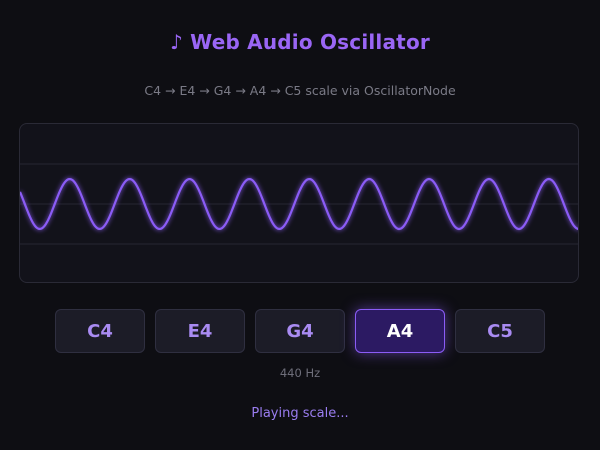 The width and height of the screenshot is (600, 450). I want to click on title-text: Web Audio Oscillator, so click(310, 42).